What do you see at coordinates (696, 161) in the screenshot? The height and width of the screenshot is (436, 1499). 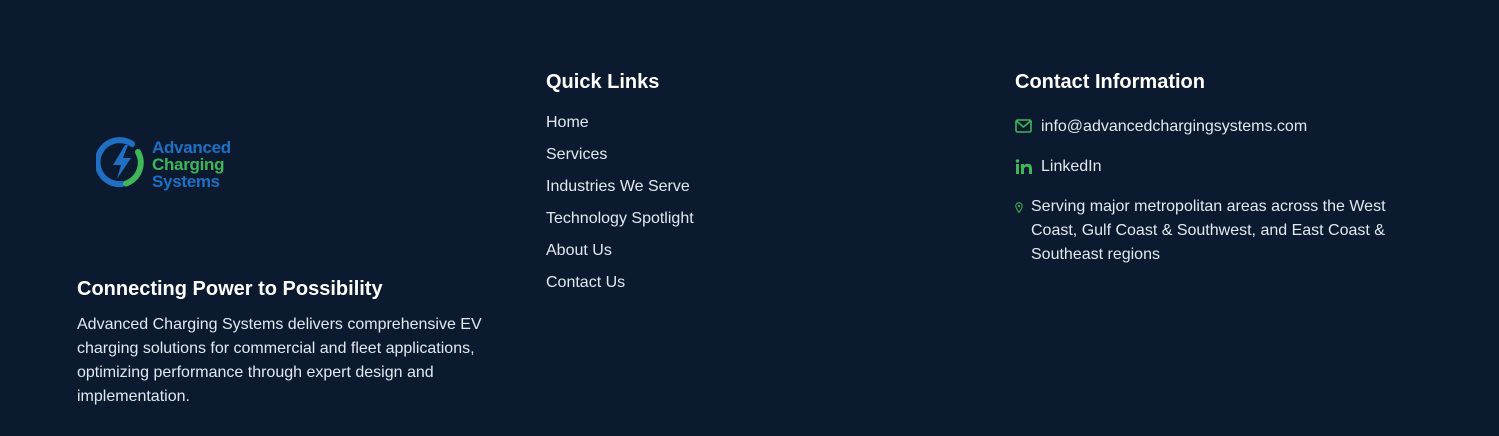 I see `link-services: Services` at bounding box center [696, 161].